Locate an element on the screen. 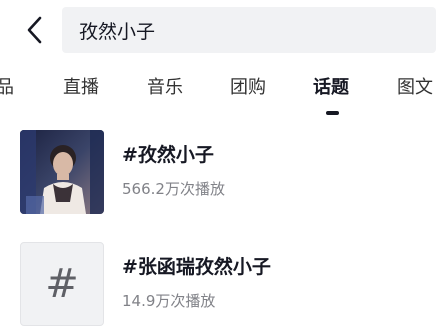  topic-title: #孜然小子 is located at coordinates (168, 155).